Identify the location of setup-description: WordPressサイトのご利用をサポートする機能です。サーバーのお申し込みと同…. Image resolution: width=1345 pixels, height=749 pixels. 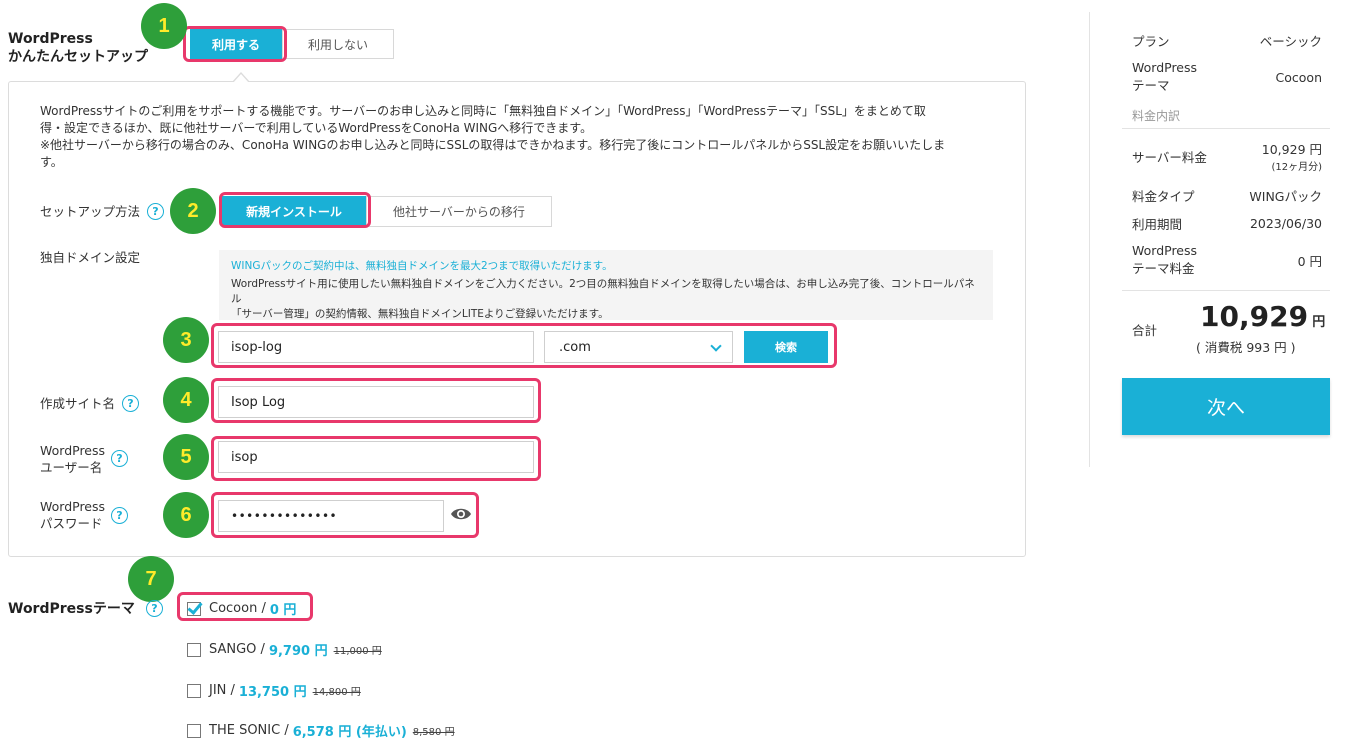
(493, 136).